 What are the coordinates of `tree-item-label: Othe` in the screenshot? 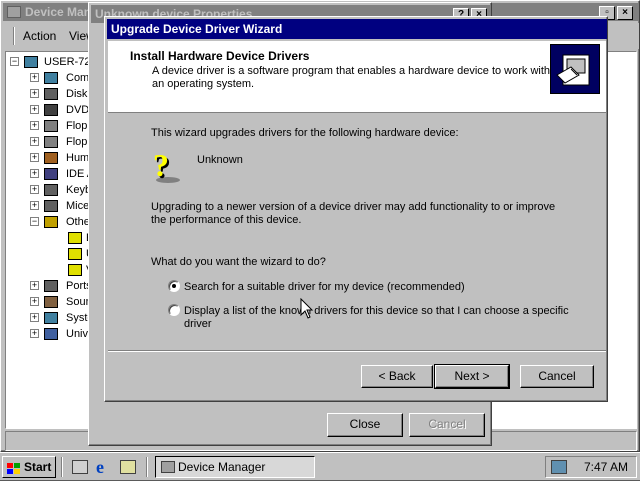 It's located at (78, 222).